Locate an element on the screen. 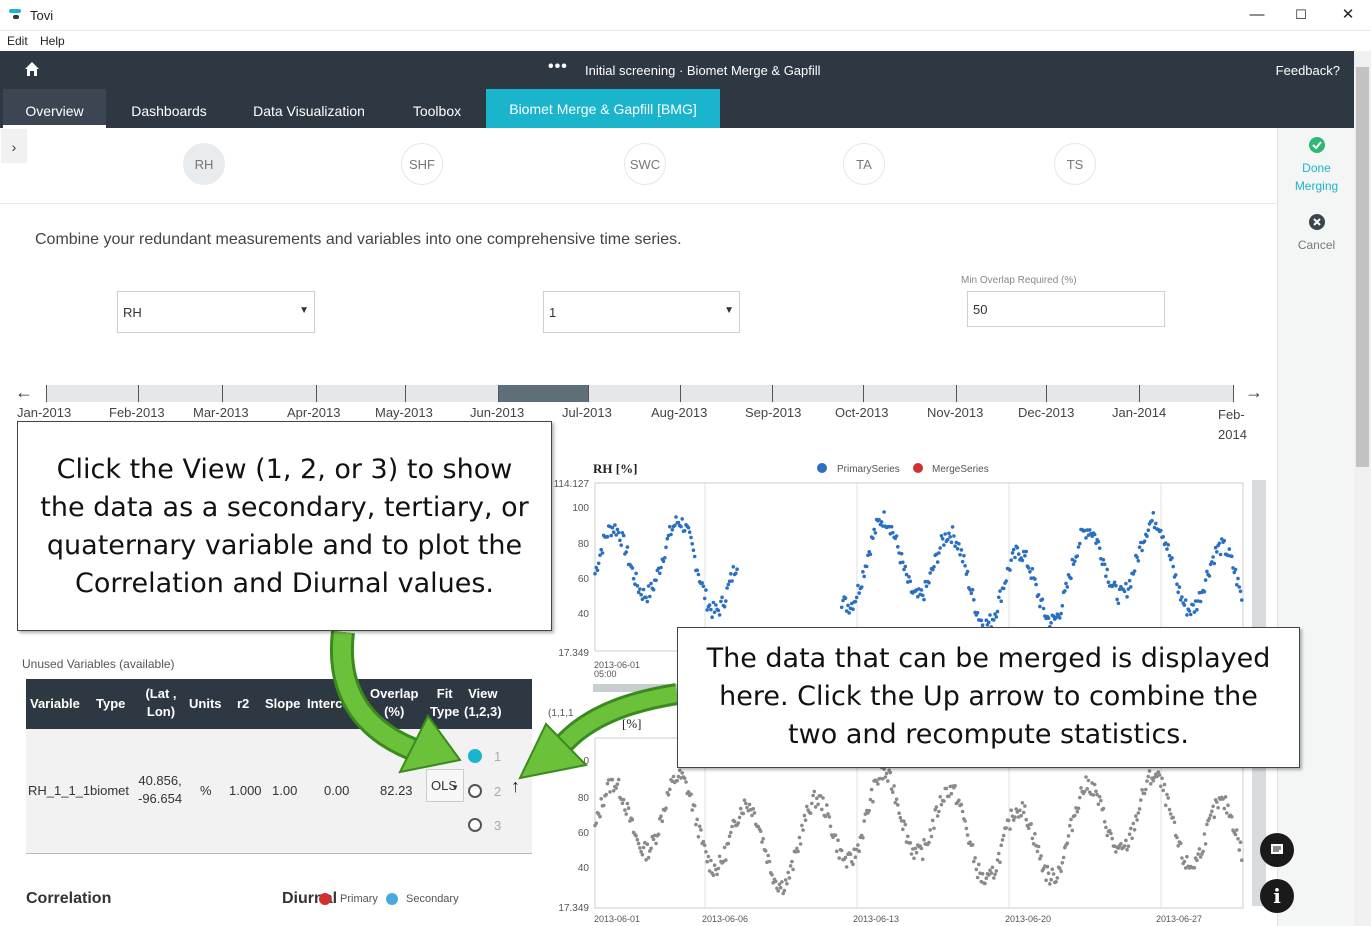 The image size is (1371, 926). tab-biomet-merge-gapfill: Biomet Merge & Gapfill [BMG] is located at coordinates (603, 108).